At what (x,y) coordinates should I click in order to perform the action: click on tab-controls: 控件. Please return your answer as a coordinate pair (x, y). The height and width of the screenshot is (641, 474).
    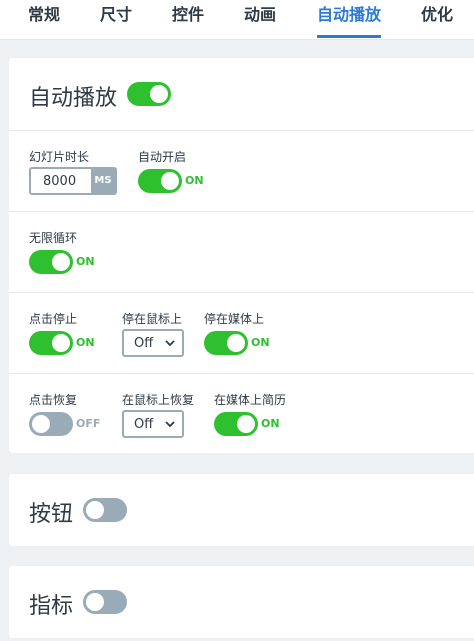
    Looking at the image, I should click on (188, 20).